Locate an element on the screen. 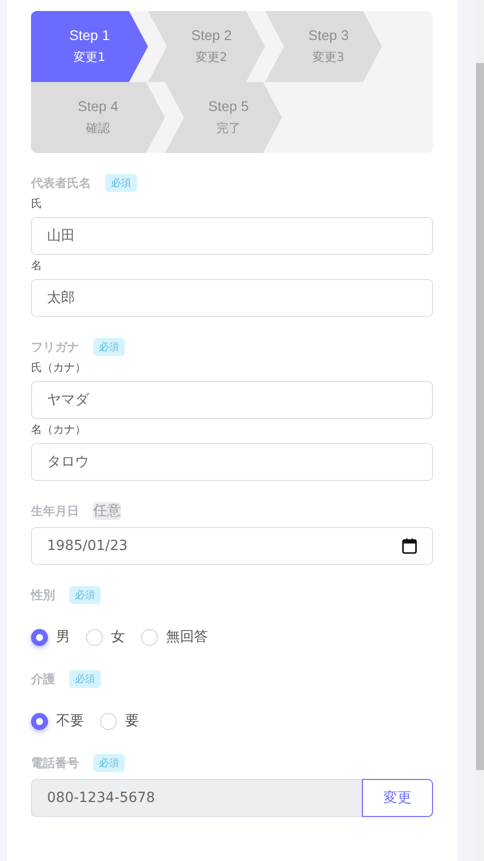 Image resolution: width=484 pixels, height=861 pixels. calendar-icon is located at coordinates (409, 546).